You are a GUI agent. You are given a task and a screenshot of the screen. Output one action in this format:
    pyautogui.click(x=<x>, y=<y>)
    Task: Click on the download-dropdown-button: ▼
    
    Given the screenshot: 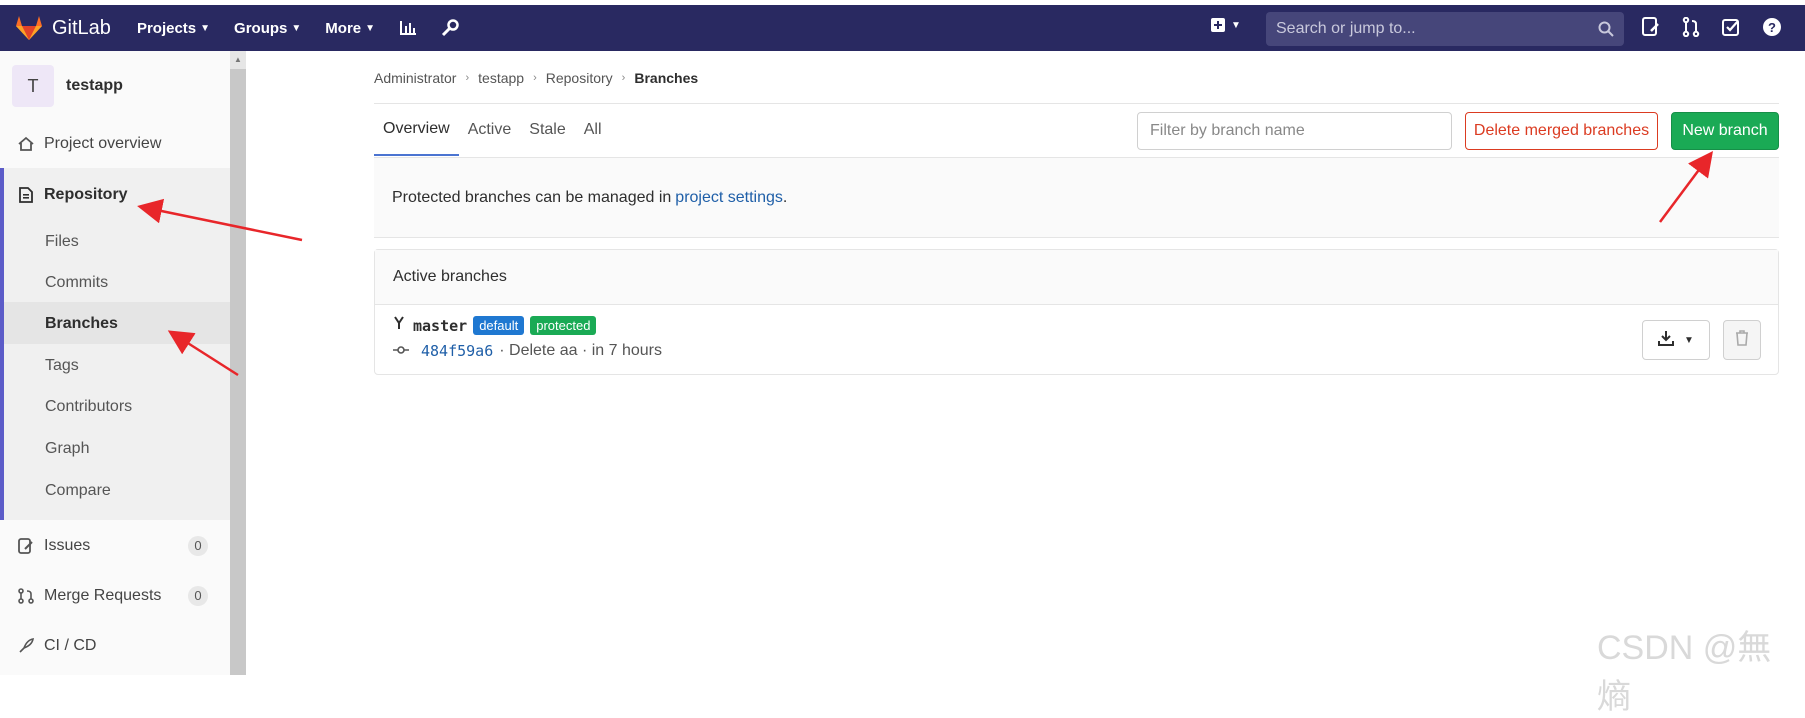 What is the action you would take?
    pyautogui.click(x=1676, y=340)
    